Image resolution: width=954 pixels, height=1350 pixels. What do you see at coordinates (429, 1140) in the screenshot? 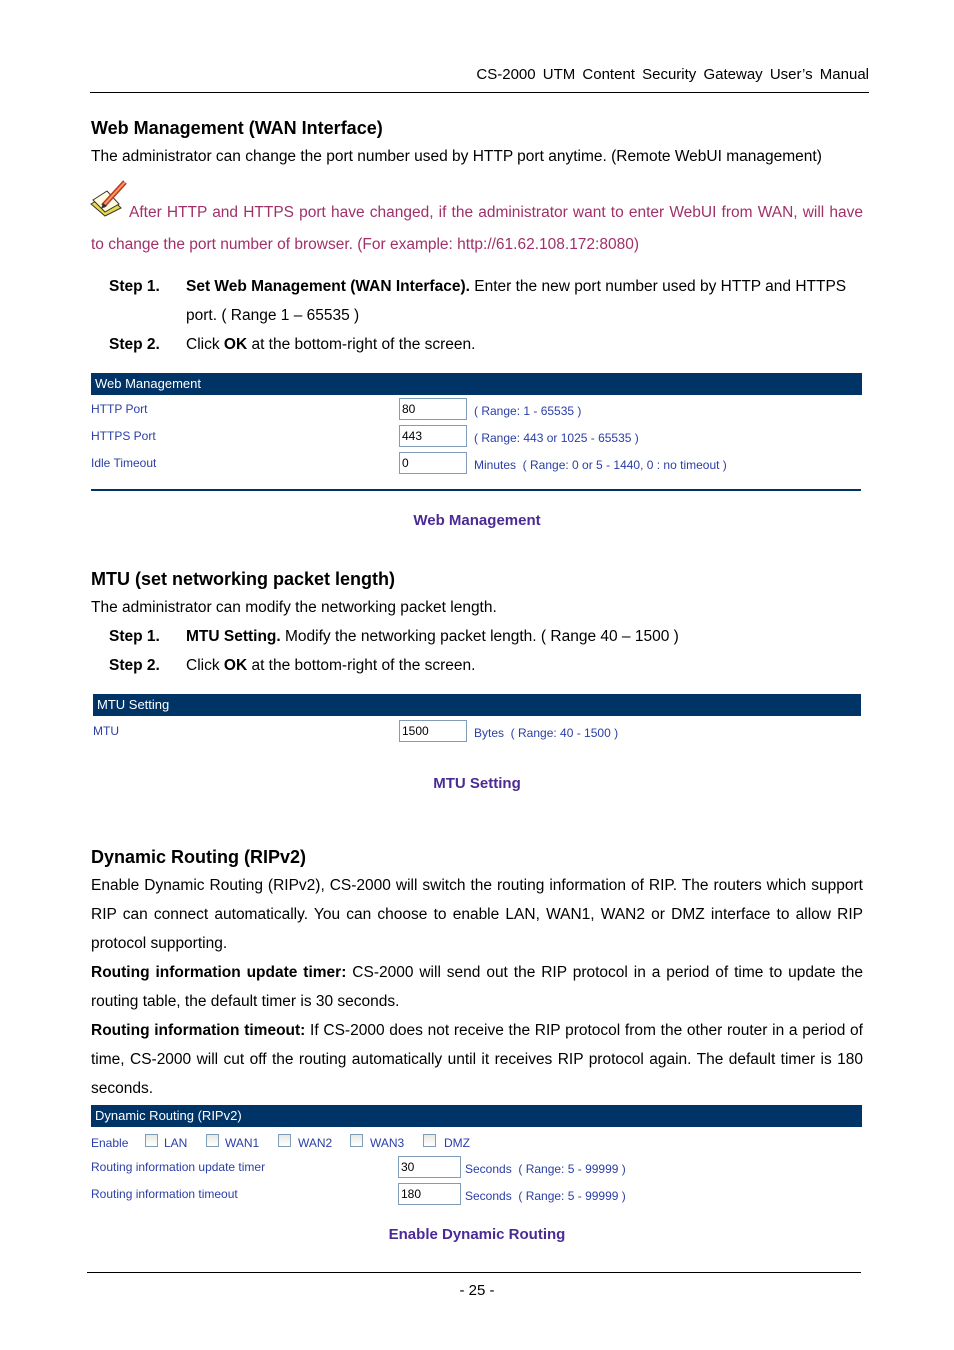
I see `dmz-checkbox` at bounding box center [429, 1140].